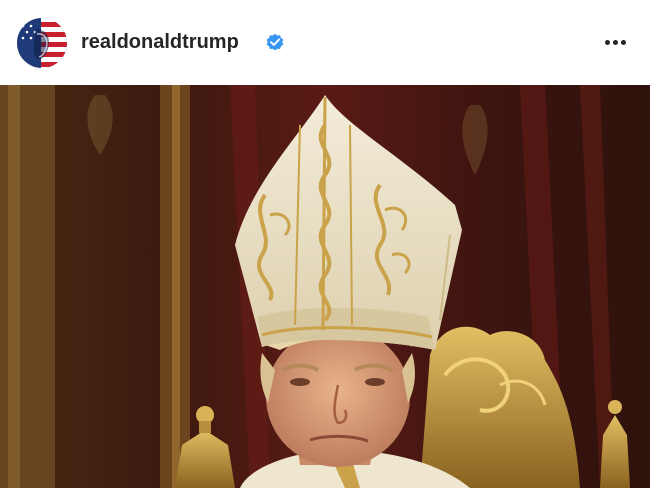 The height and width of the screenshot is (488, 650). Describe the element at coordinates (607, 42) in the screenshot. I see `more-horizontal-icon` at that location.